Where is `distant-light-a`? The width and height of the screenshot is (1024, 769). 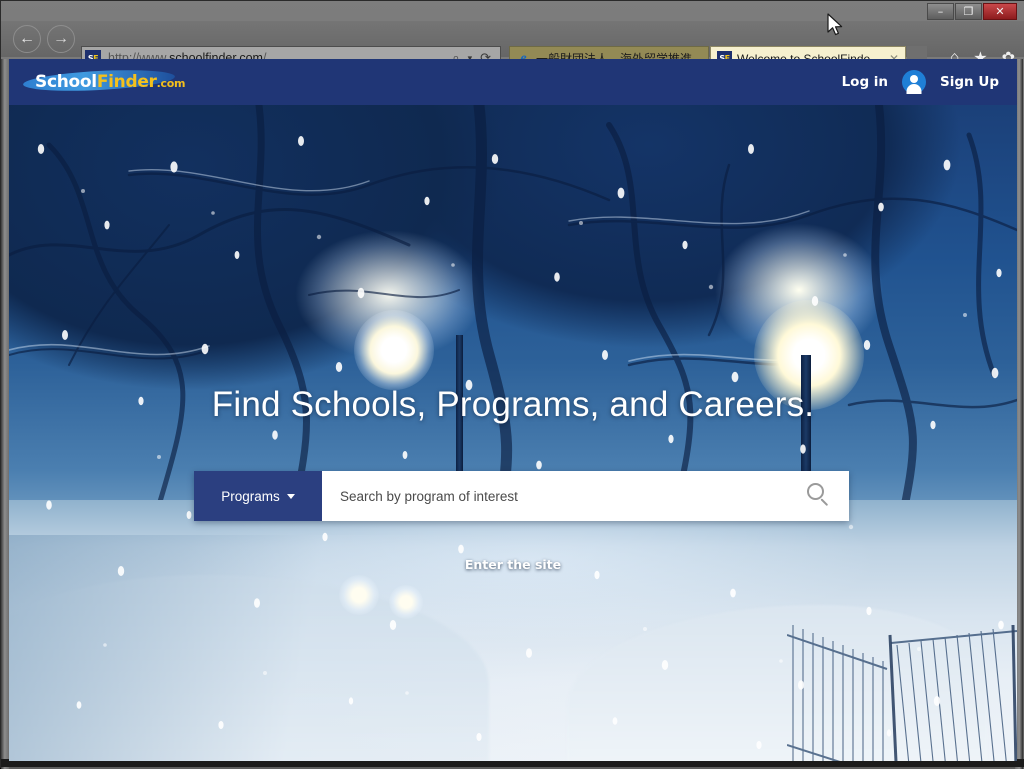 distant-light-a is located at coordinates (359, 595).